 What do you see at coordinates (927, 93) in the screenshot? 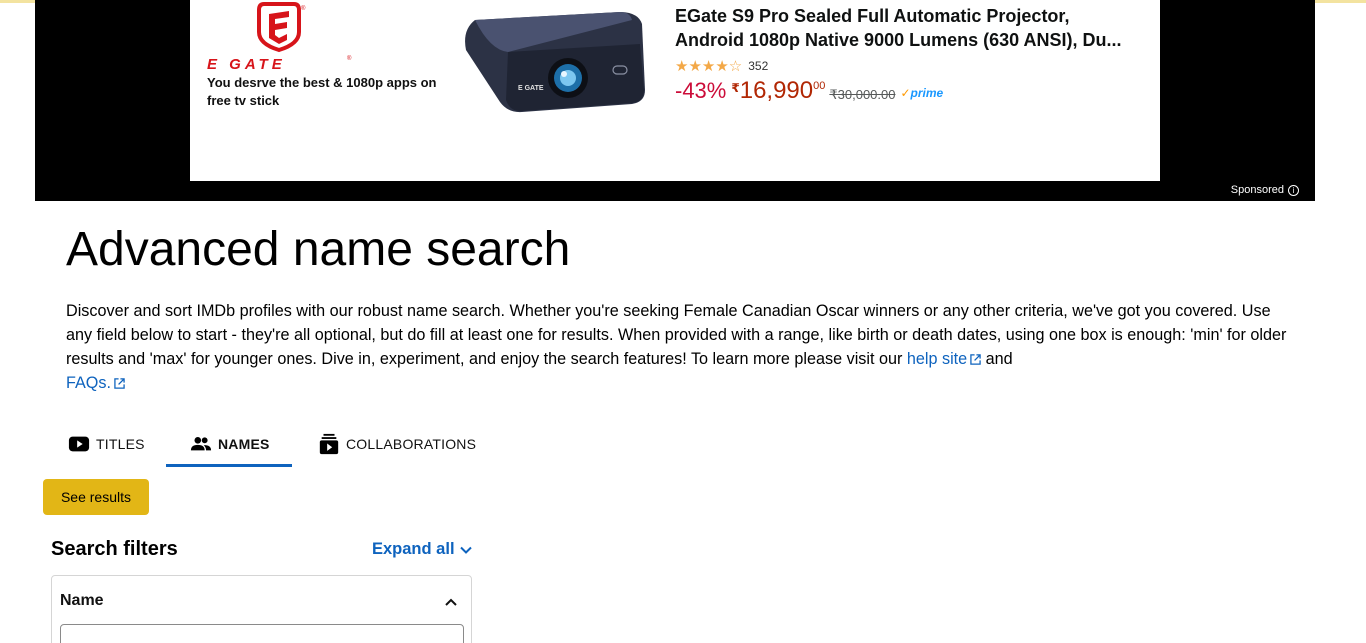
I see `prime-label: prime` at bounding box center [927, 93].